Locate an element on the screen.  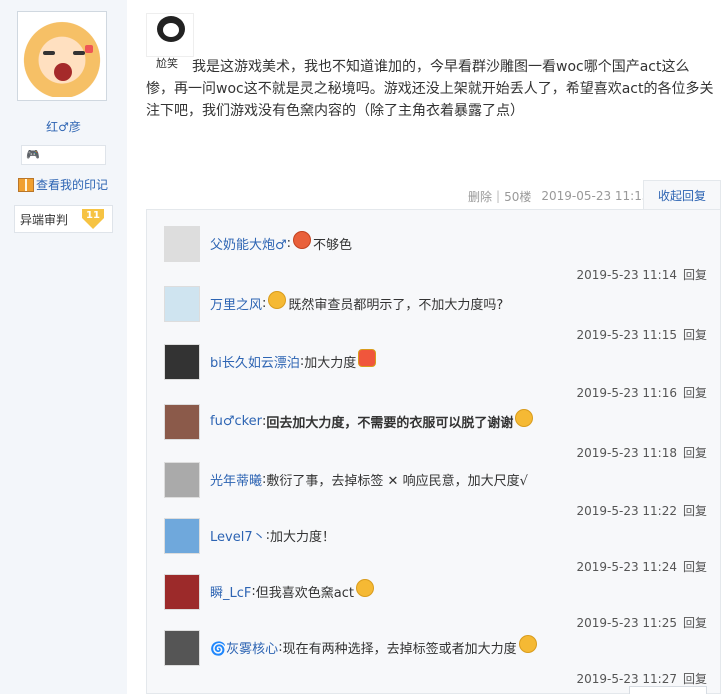
post-meta: 删除 | 50楼 2019-05-23 11:13 is located at coordinates (558, 196).